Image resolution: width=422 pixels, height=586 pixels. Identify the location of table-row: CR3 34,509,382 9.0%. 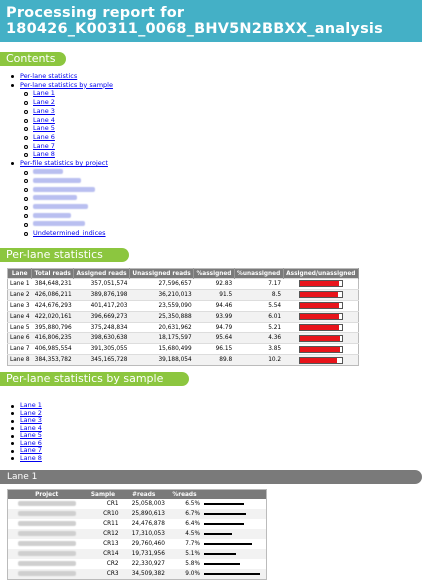
(137, 574).